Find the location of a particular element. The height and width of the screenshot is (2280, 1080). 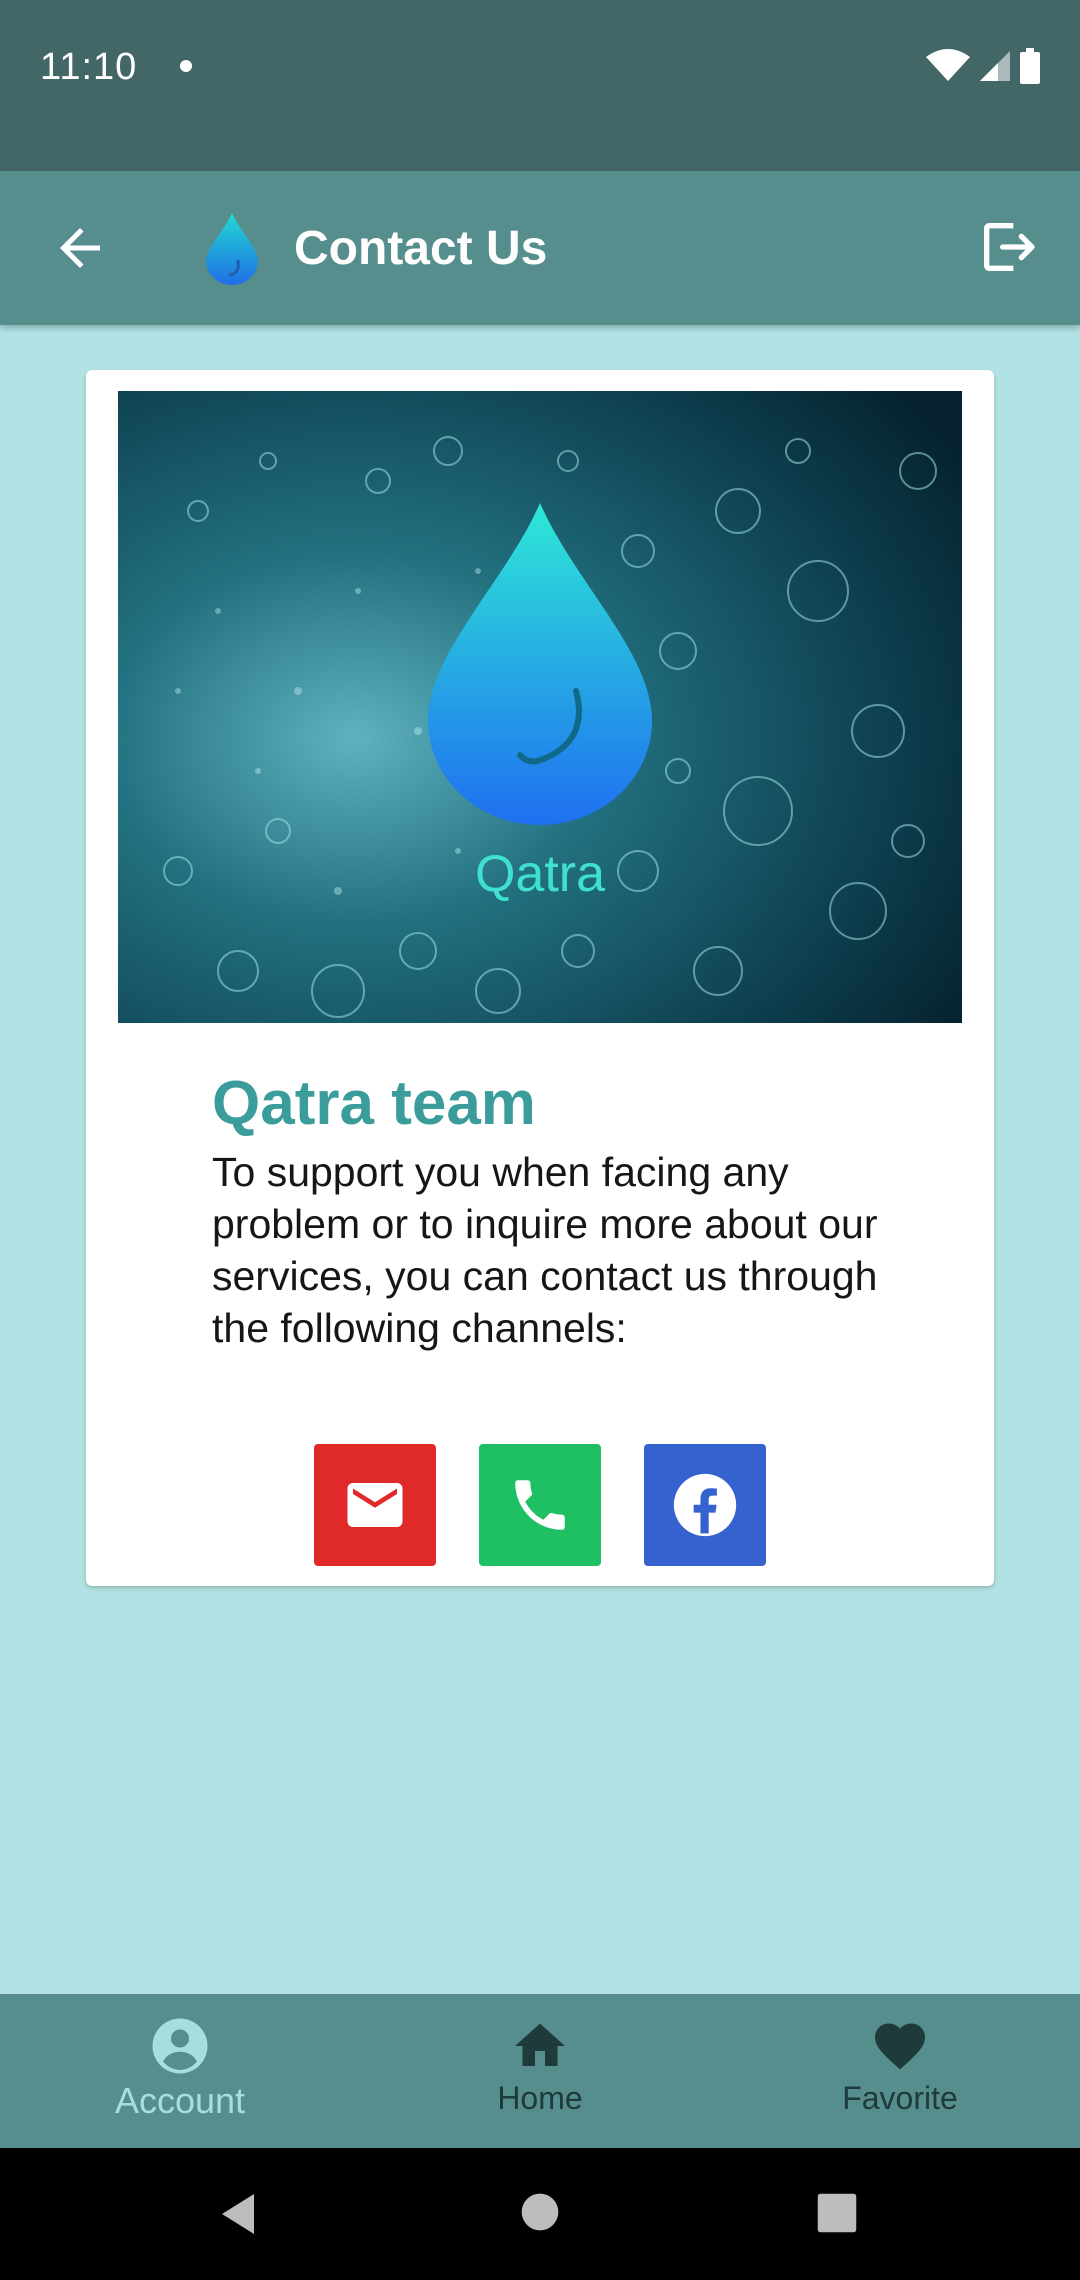

status-icons is located at coordinates (983, 66).